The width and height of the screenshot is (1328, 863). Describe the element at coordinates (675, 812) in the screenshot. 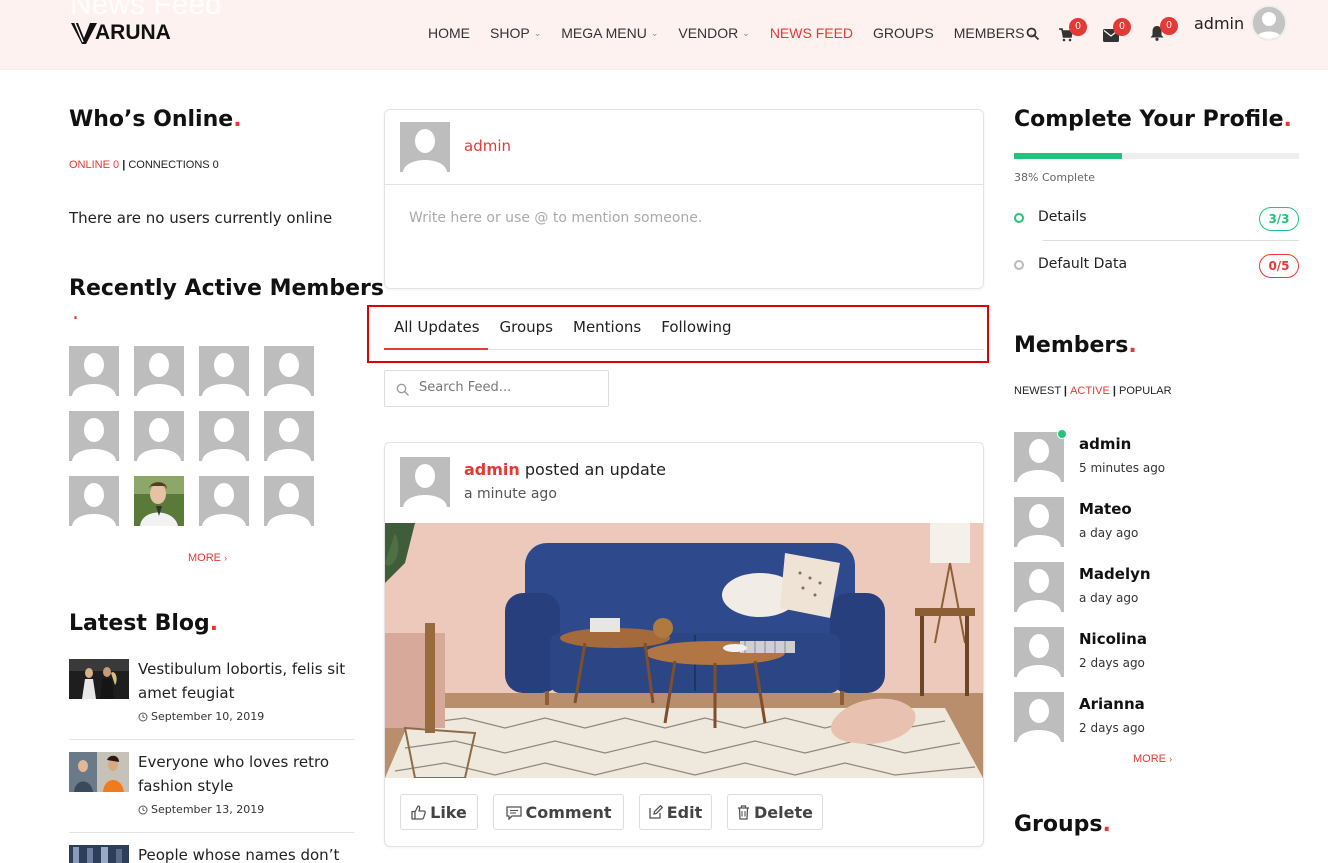

I see `edit-button: Edit` at that location.